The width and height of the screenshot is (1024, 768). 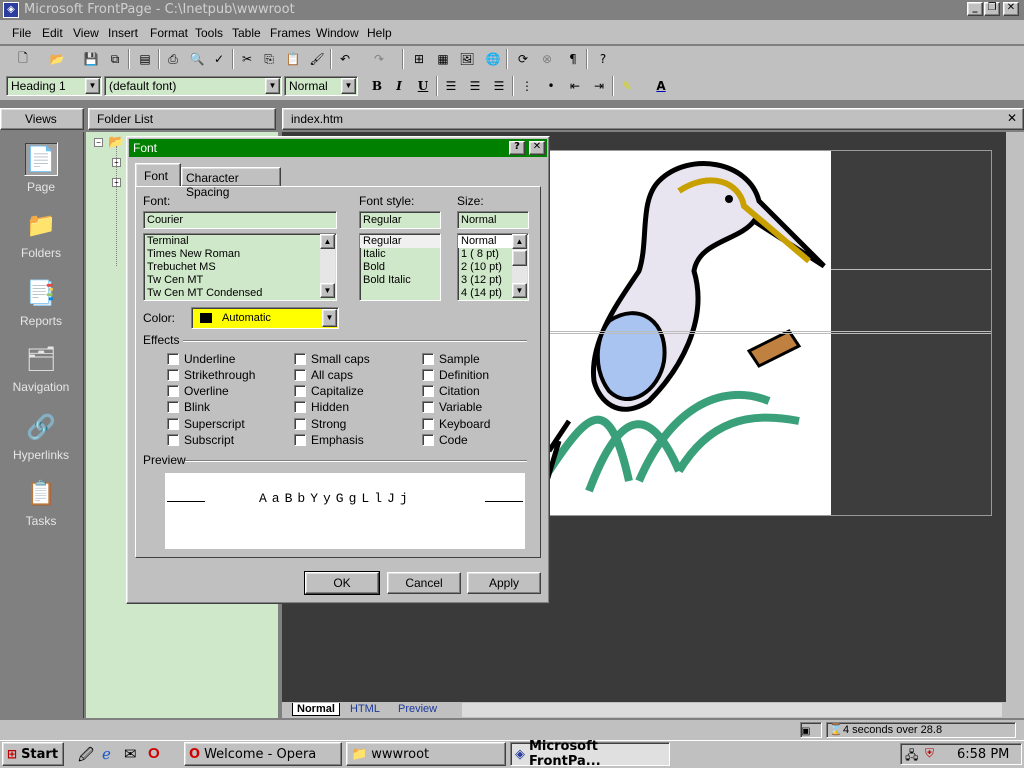 What do you see at coordinates (603, 59) in the screenshot?
I see `help-icon: ?` at bounding box center [603, 59].